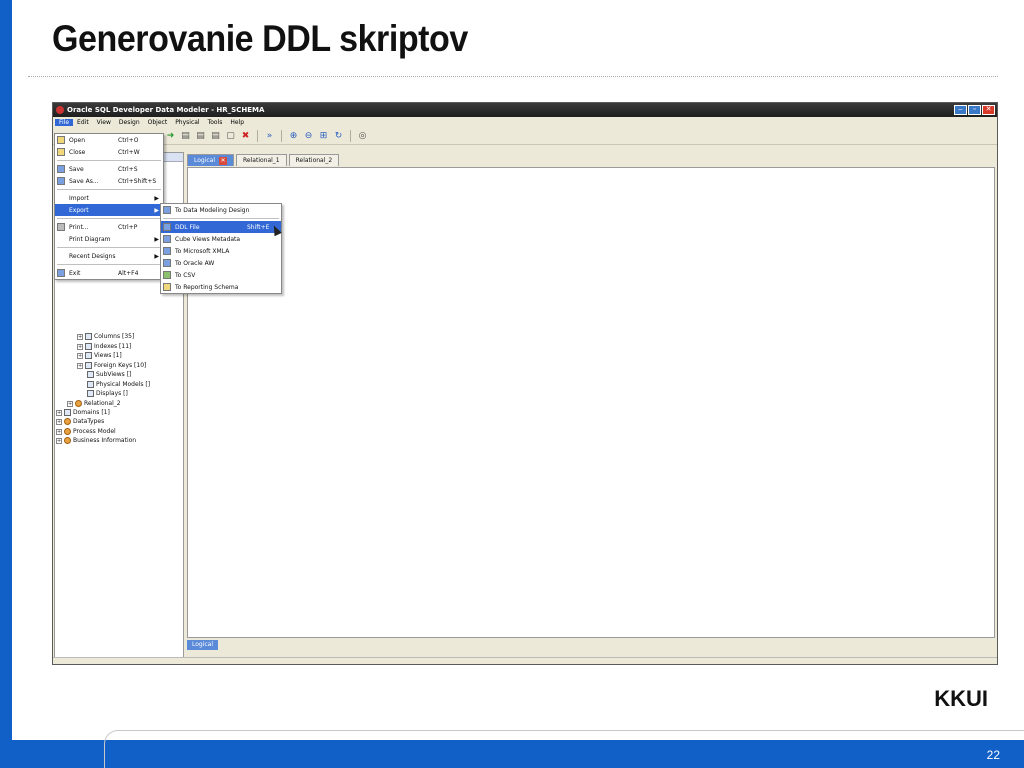 The image size is (1024, 768). What do you see at coordinates (109, 273) in the screenshot?
I see `menu-item-exit: Exit Alt+F4` at bounding box center [109, 273].